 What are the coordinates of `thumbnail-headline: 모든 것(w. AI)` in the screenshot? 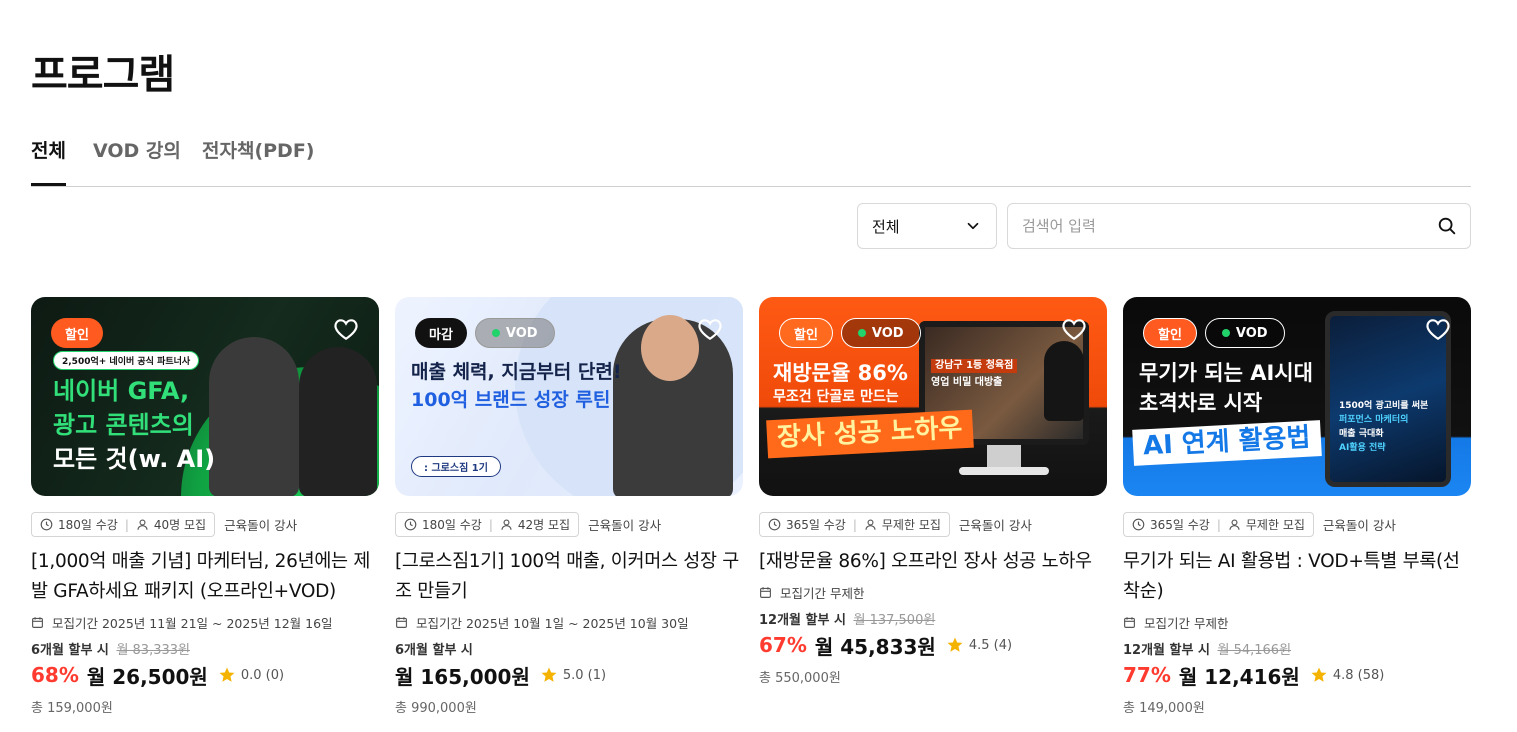 It's located at (134, 459).